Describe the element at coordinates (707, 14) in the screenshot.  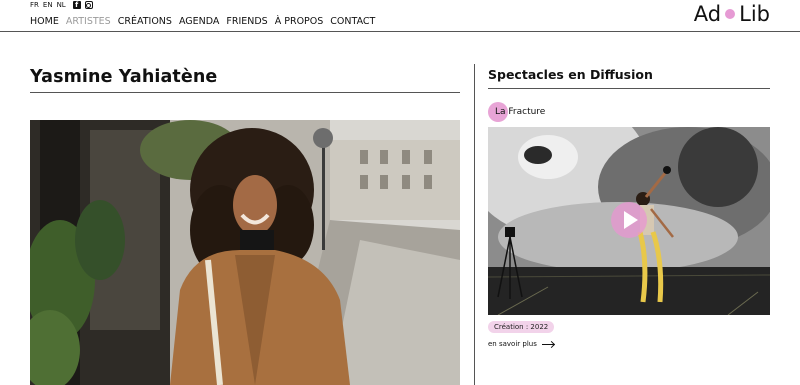
I see `logo-text-left: Ad` at that location.